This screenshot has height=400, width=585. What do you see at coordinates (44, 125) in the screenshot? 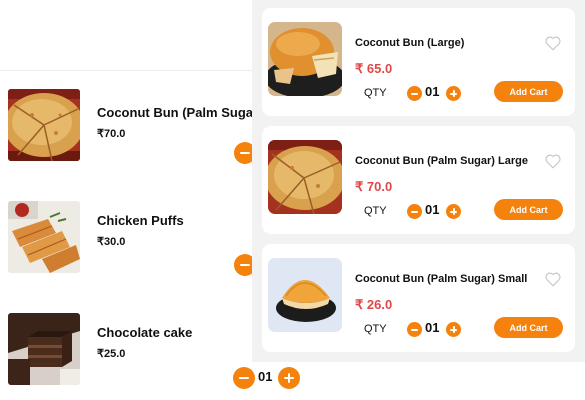
I see `coconut-bun-image` at bounding box center [44, 125].